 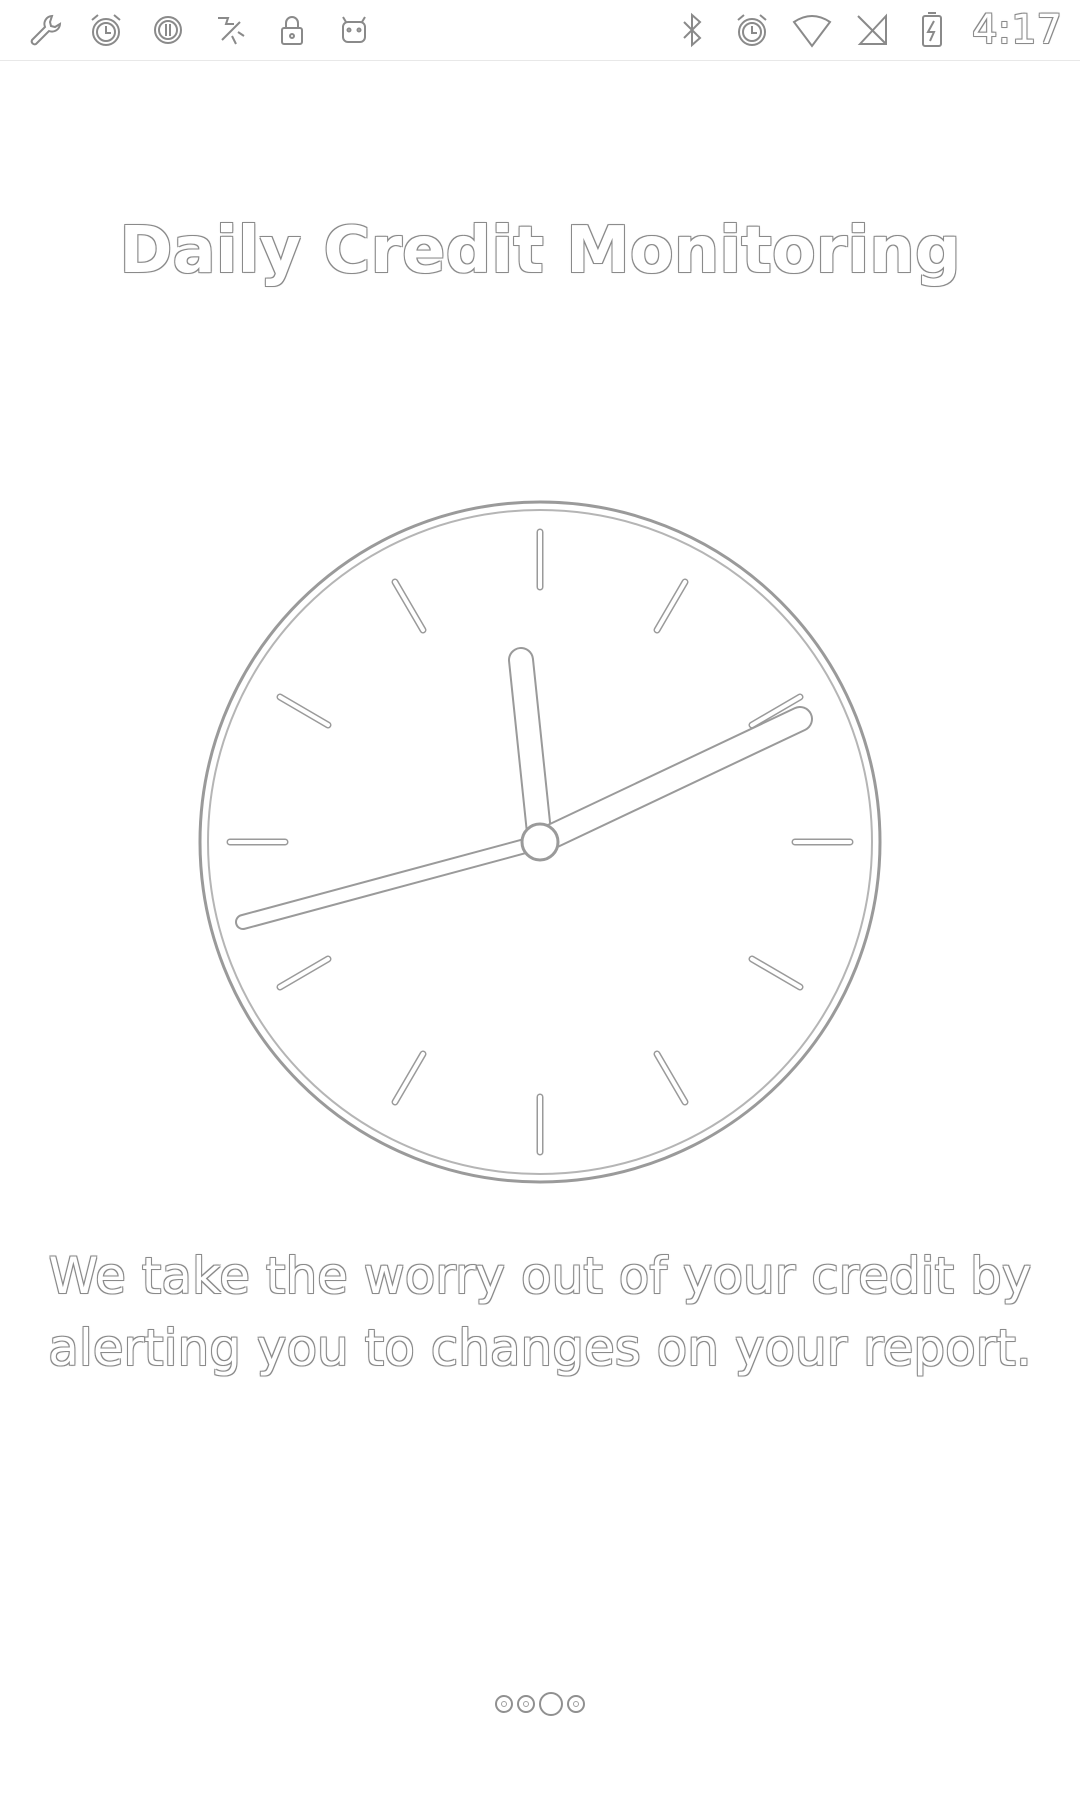 I want to click on sync-icon, so click(x=168, y=30).